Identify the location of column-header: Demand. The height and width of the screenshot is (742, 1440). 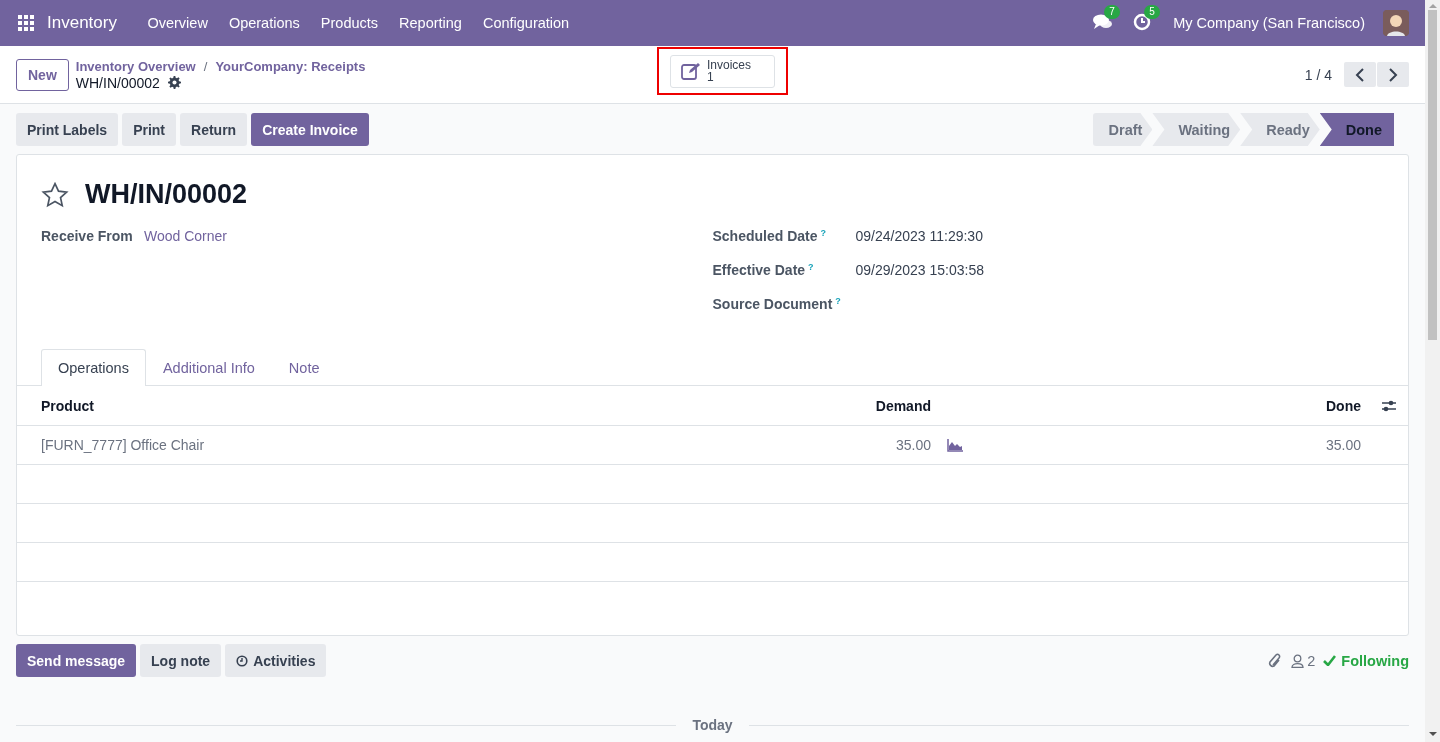
(876, 405).